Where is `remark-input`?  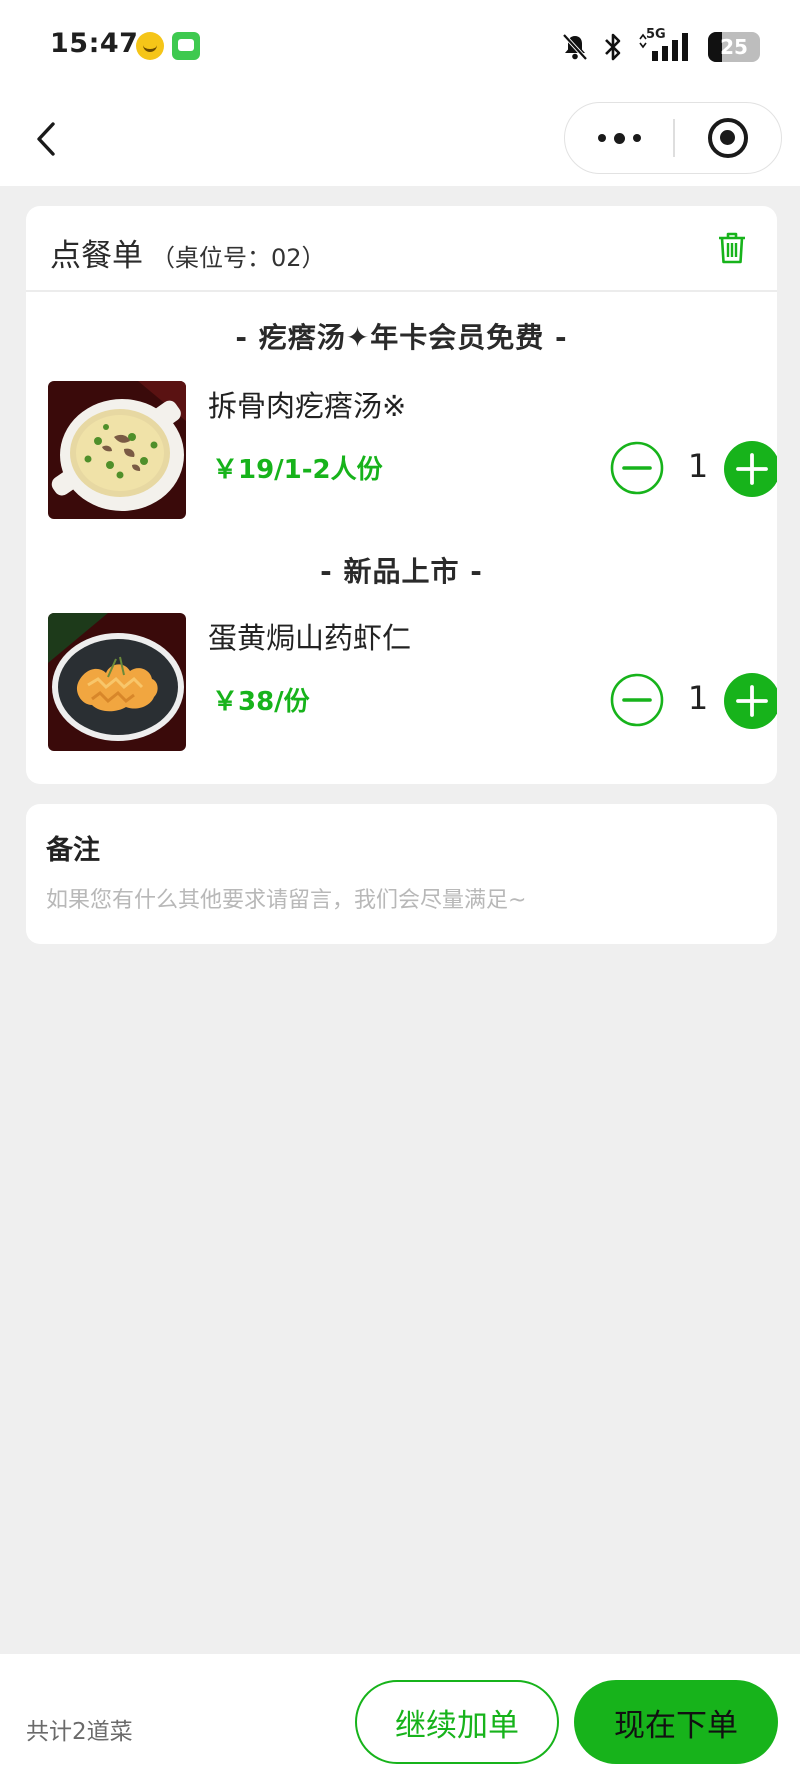
remark-input is located at coordinates (396, 900).